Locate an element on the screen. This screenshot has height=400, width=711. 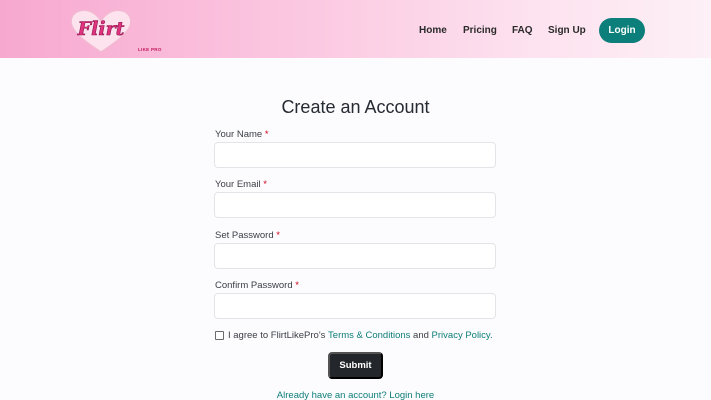
password-label: Set Password * is located at coordinates (247, 235).